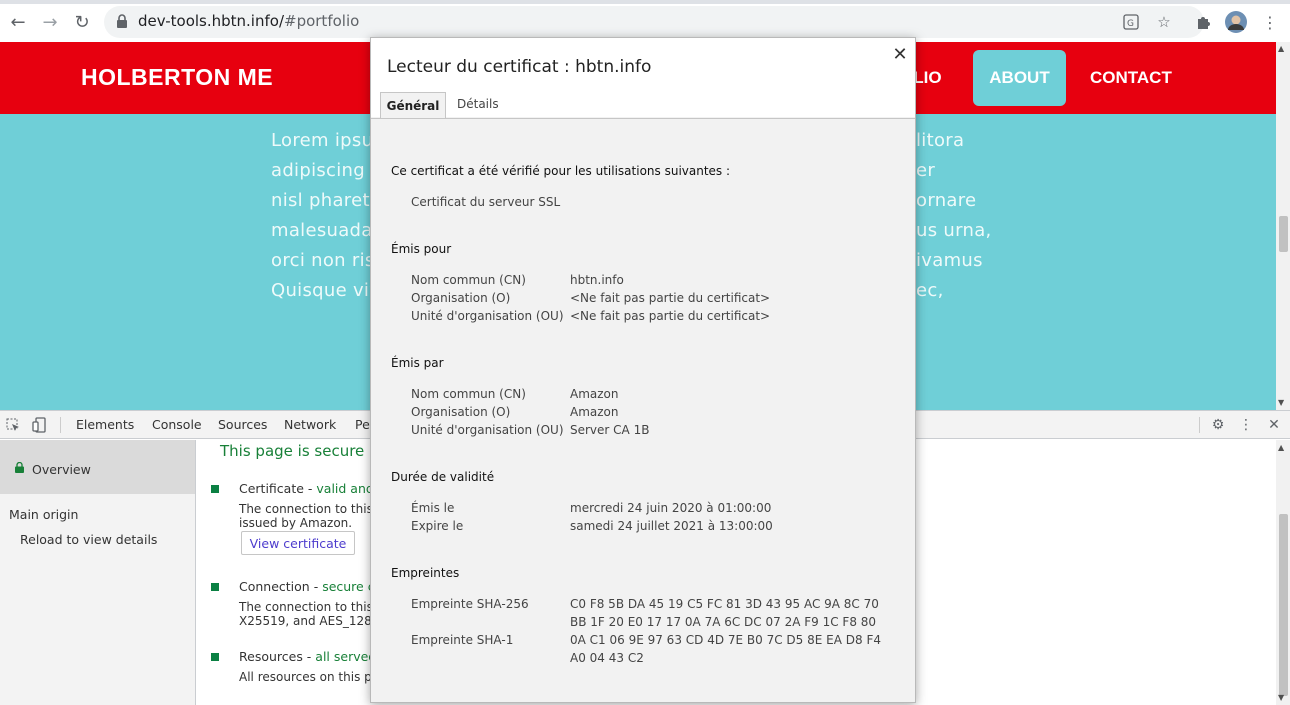  I want to click on close-icon: ✕, so click(900, 54).